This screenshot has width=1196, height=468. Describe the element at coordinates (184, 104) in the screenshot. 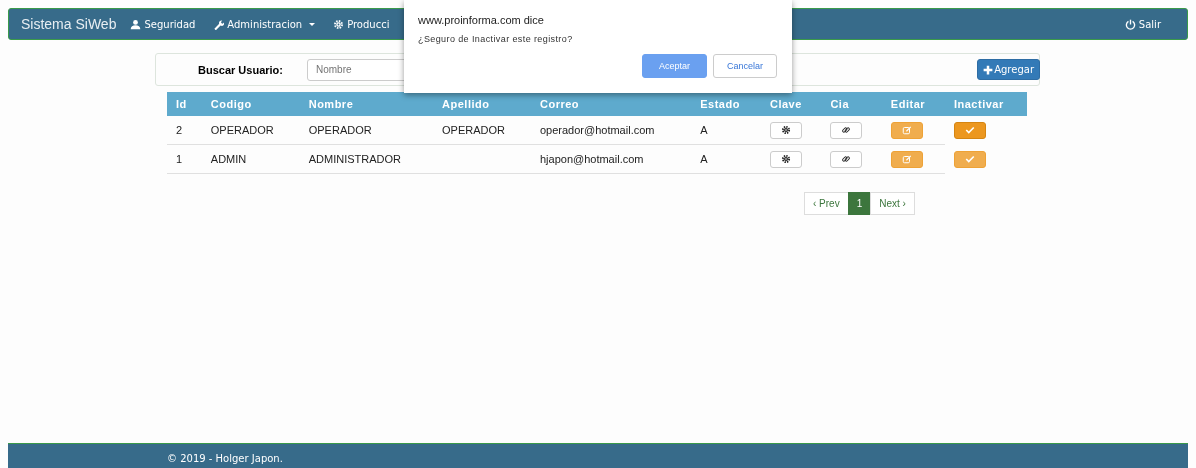

I see `column-header: Id` at that location.